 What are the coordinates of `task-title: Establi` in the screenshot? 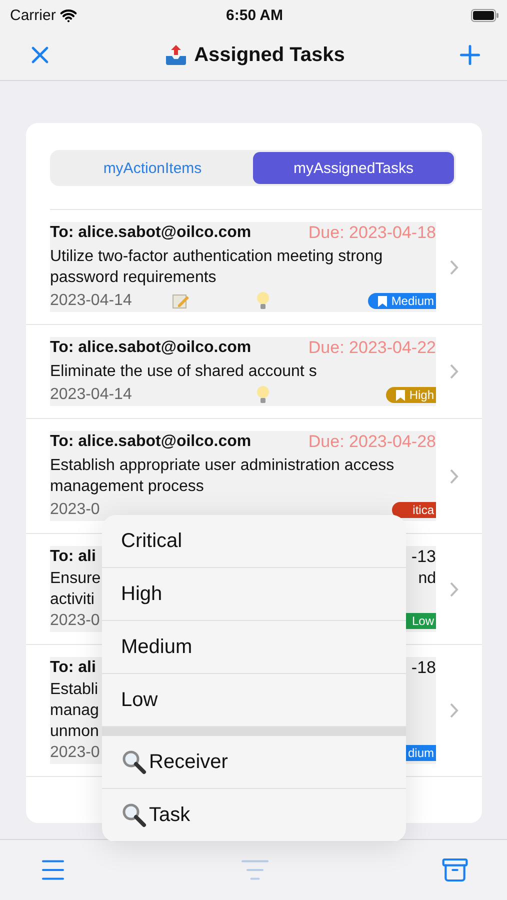 It's located at (74, 690).